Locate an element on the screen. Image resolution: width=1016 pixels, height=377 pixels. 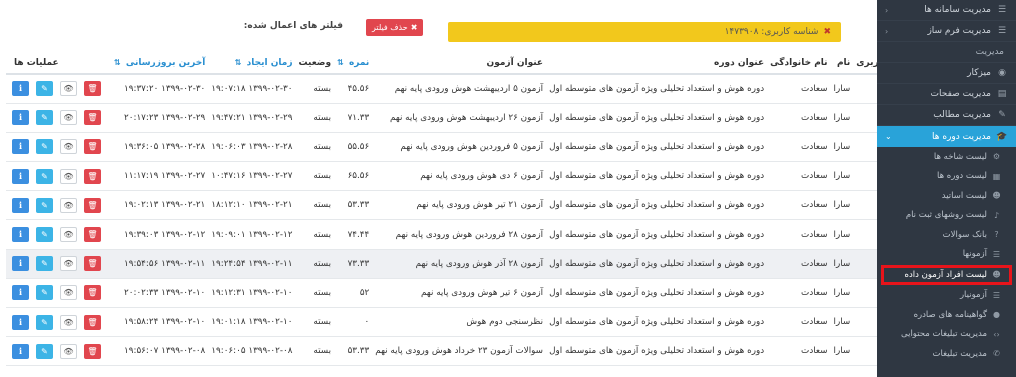
cell-score: ۵۳.۳۳ is located at coordinates (353, 205).